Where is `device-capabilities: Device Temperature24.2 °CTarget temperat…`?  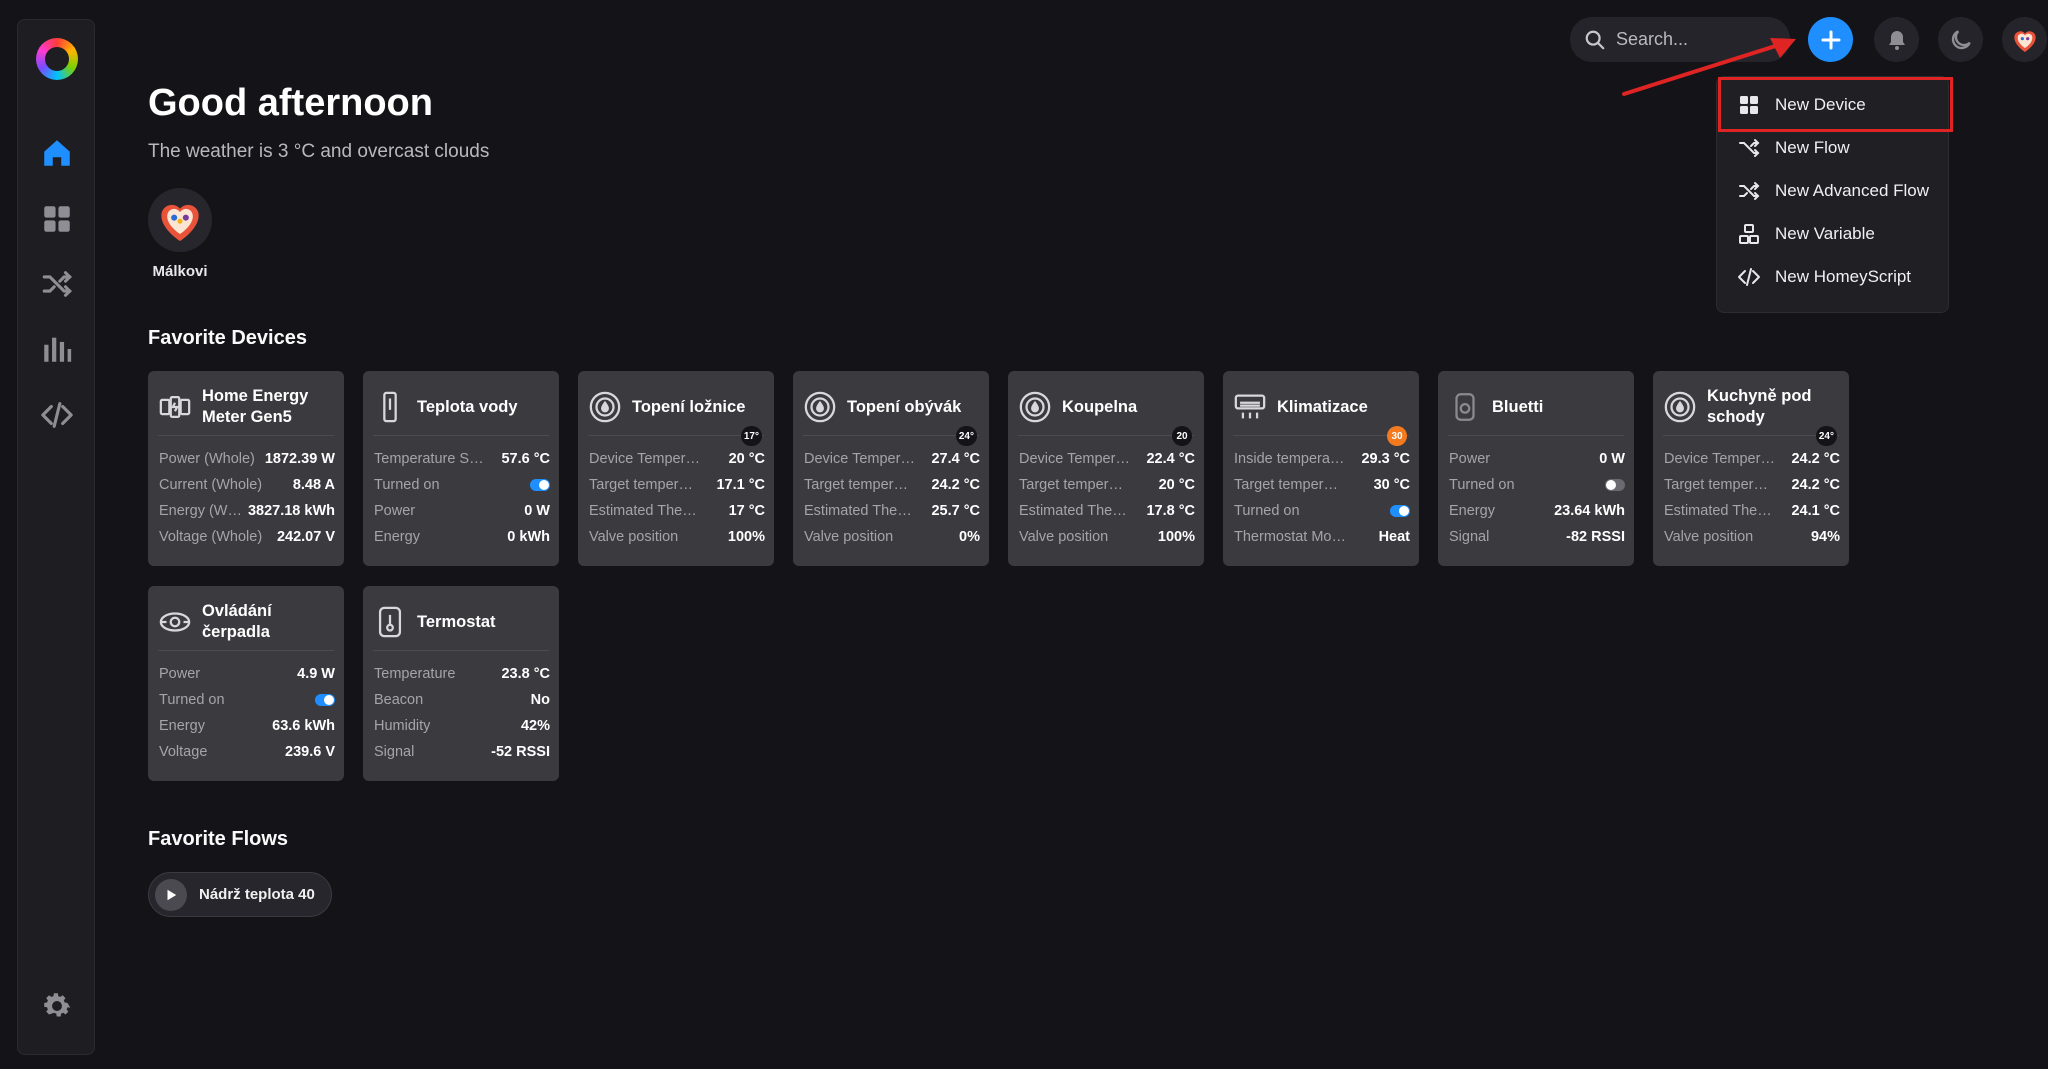 device-capabilities: Device Temperature24.2 °CTarget temperat… is located at coordinates (1752, 498).